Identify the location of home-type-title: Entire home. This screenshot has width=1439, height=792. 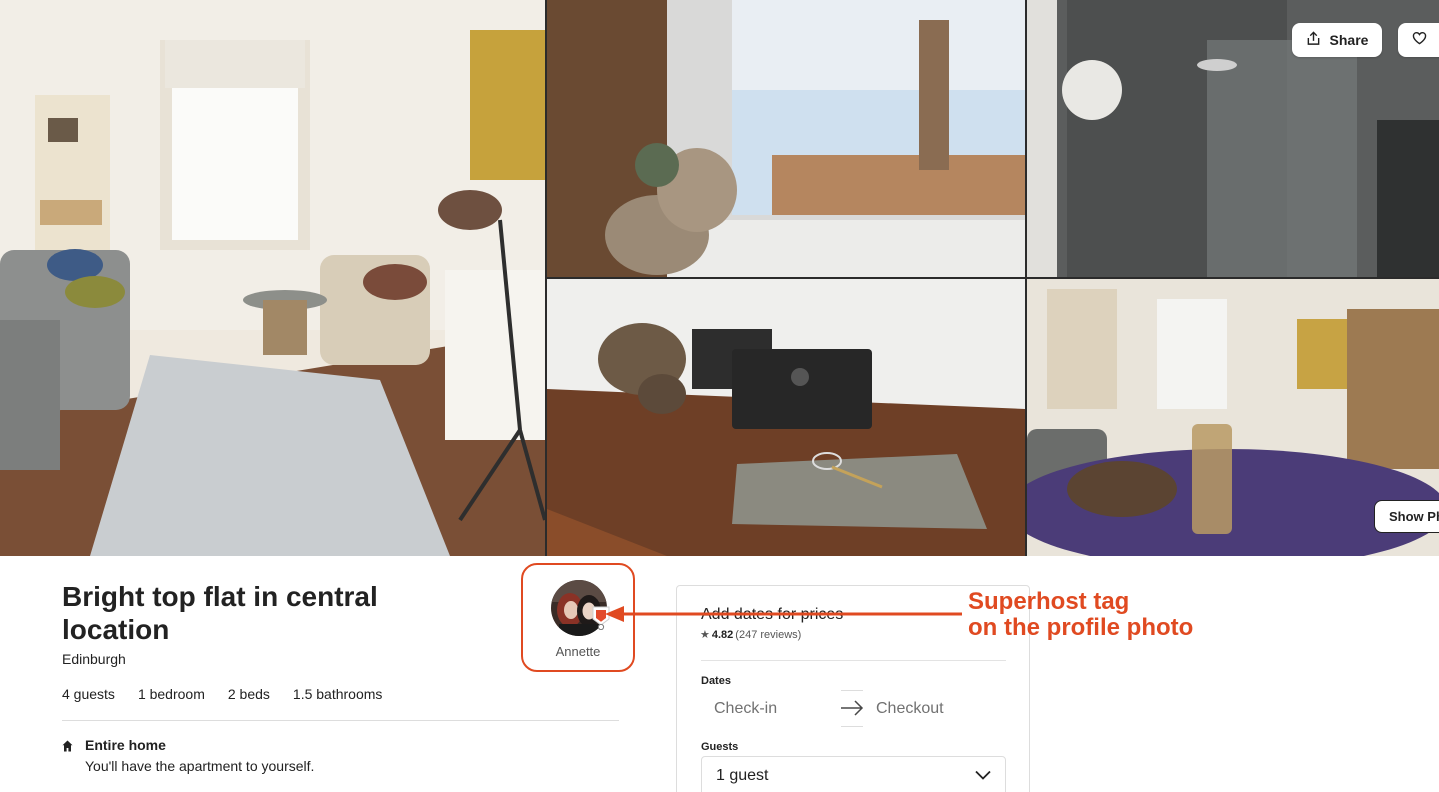
(125, 745).